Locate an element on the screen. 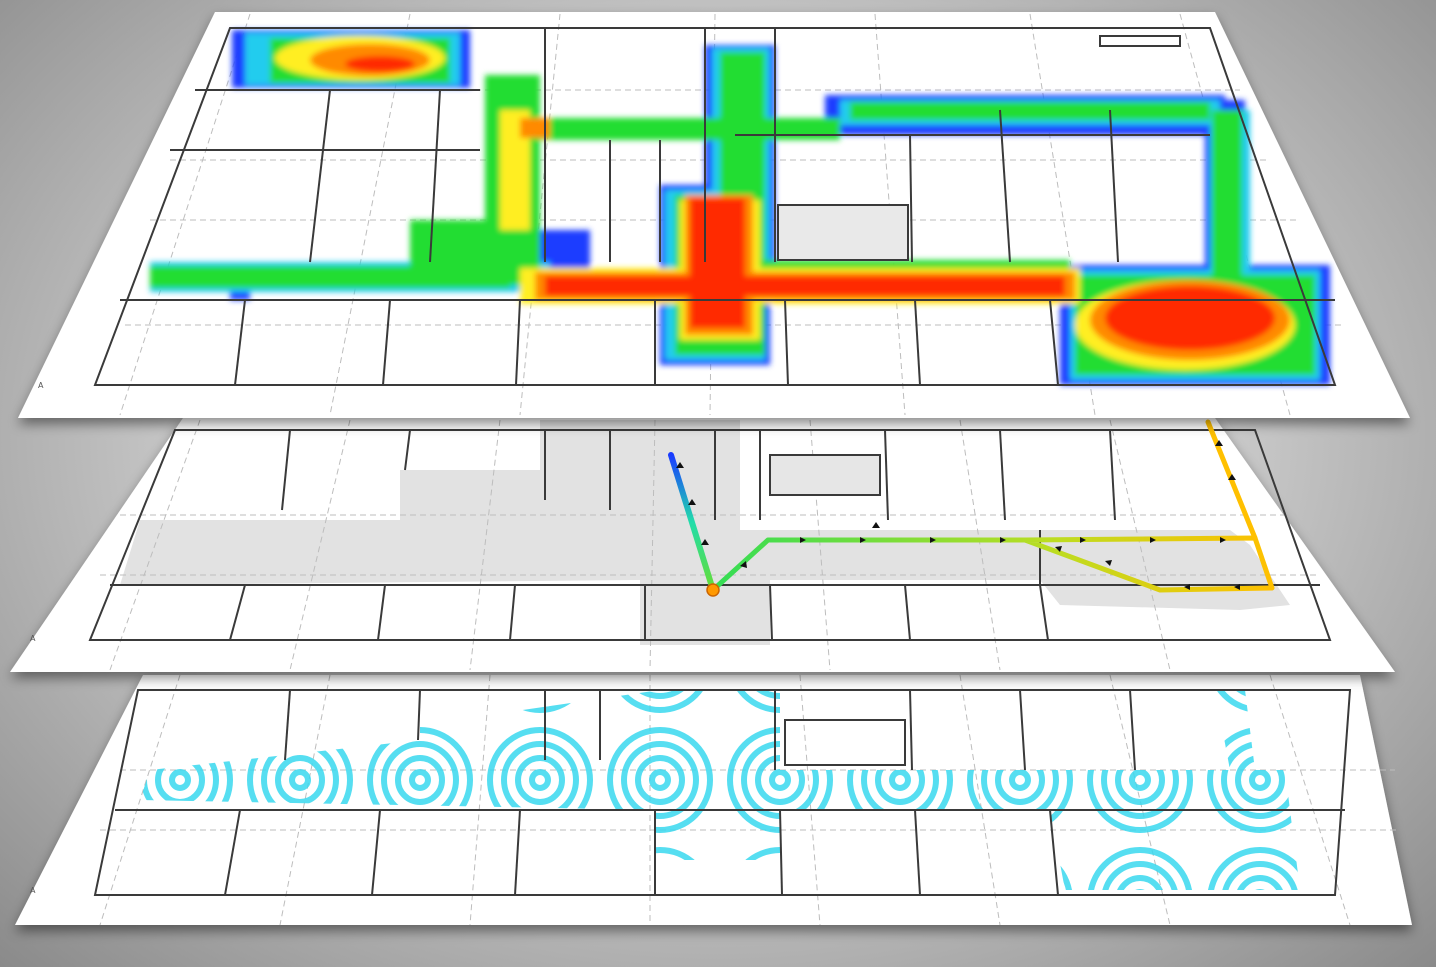 The image size is (1436, 967). axis-mark-coverage: A is located at coordinates (33, 890).